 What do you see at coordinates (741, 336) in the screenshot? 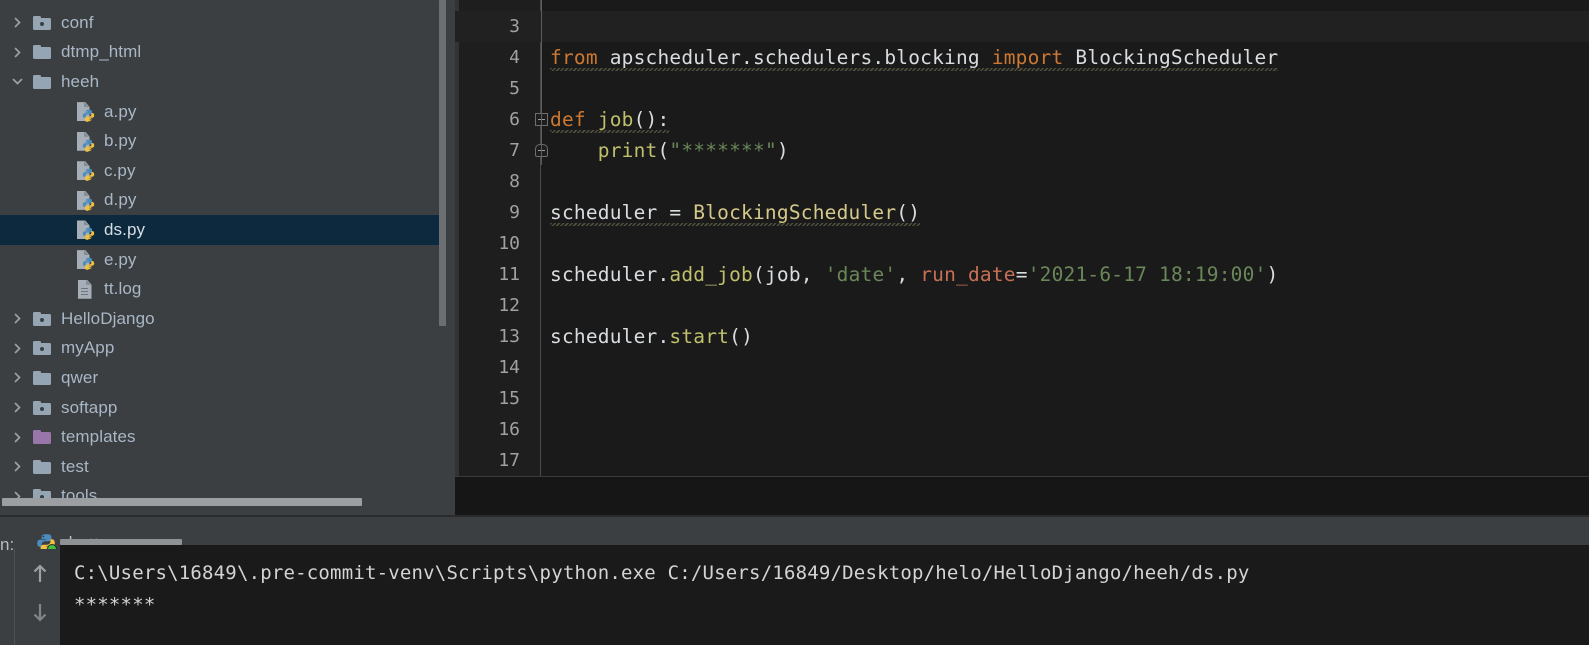
I see `code-token: ()` at bounding box center [741, 336].